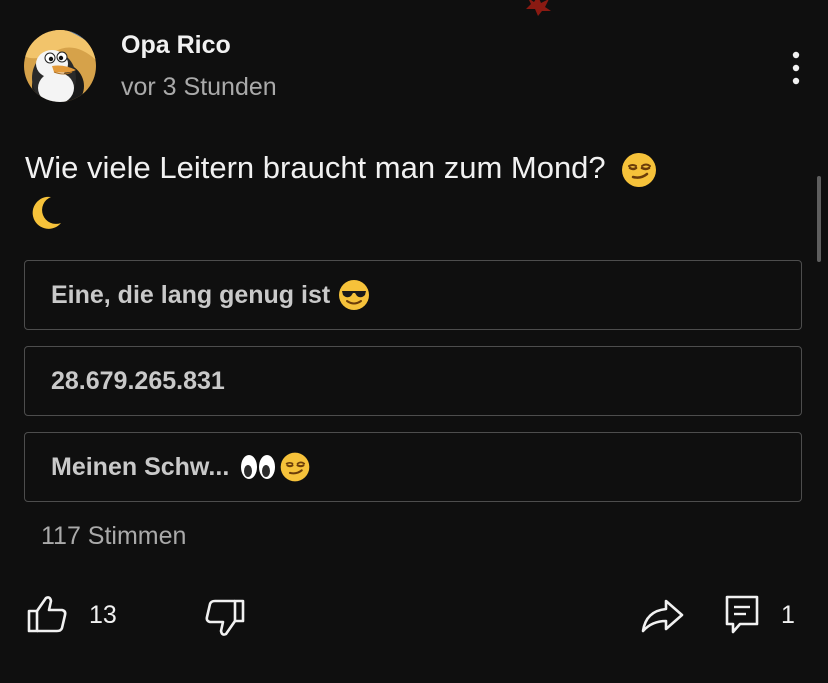 The image size is (828, 683). Describe the element at coordinates (225, 618) in the screenshot. I see `thumb-down-icon` at that location.